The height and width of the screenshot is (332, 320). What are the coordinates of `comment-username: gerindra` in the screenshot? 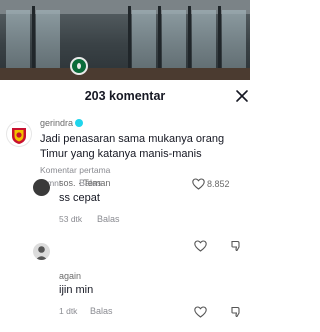 It's located at (62, 123).